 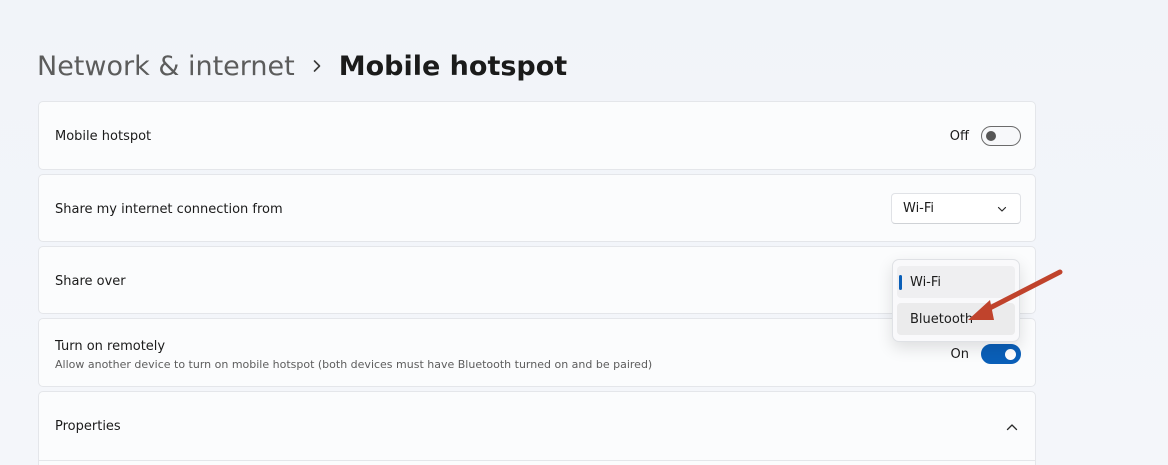 What do you see at coordinates (959, 136) in the screenshot?
I see `mobile-hotspot-state: Off` at bounding box center [959, 136].